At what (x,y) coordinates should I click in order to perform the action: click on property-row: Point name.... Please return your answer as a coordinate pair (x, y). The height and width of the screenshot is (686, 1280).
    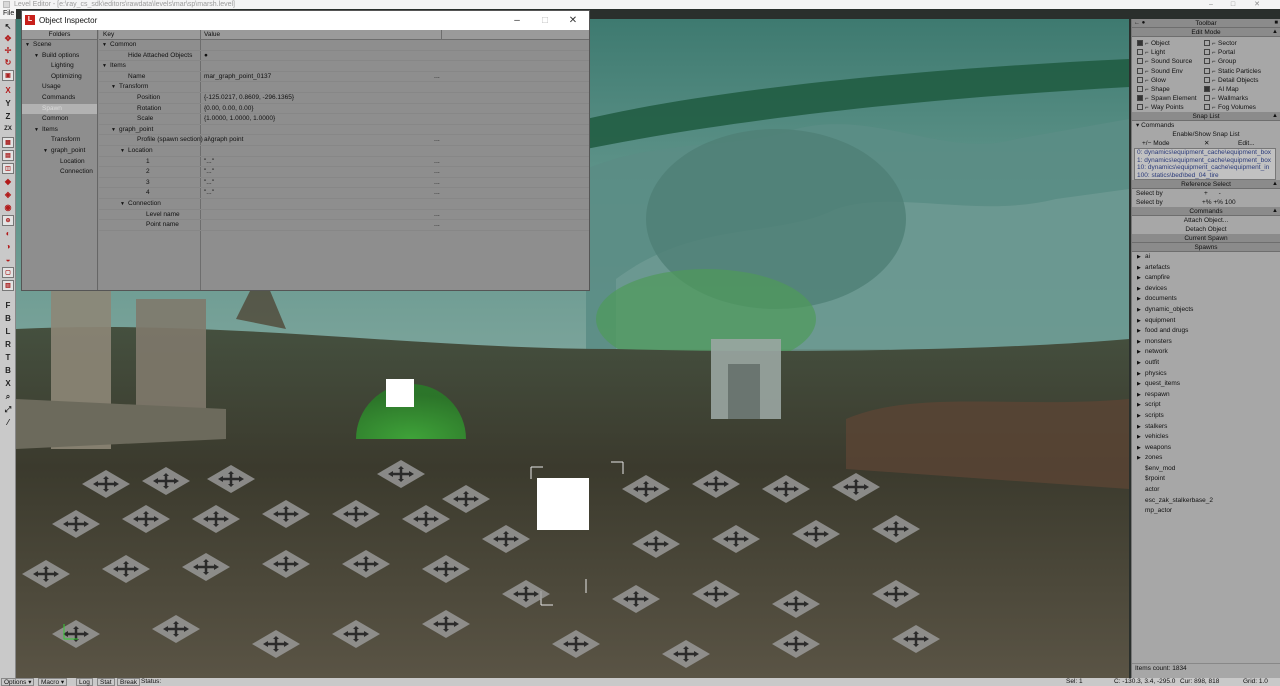
    Looking at the image, I should click on (344, 225).